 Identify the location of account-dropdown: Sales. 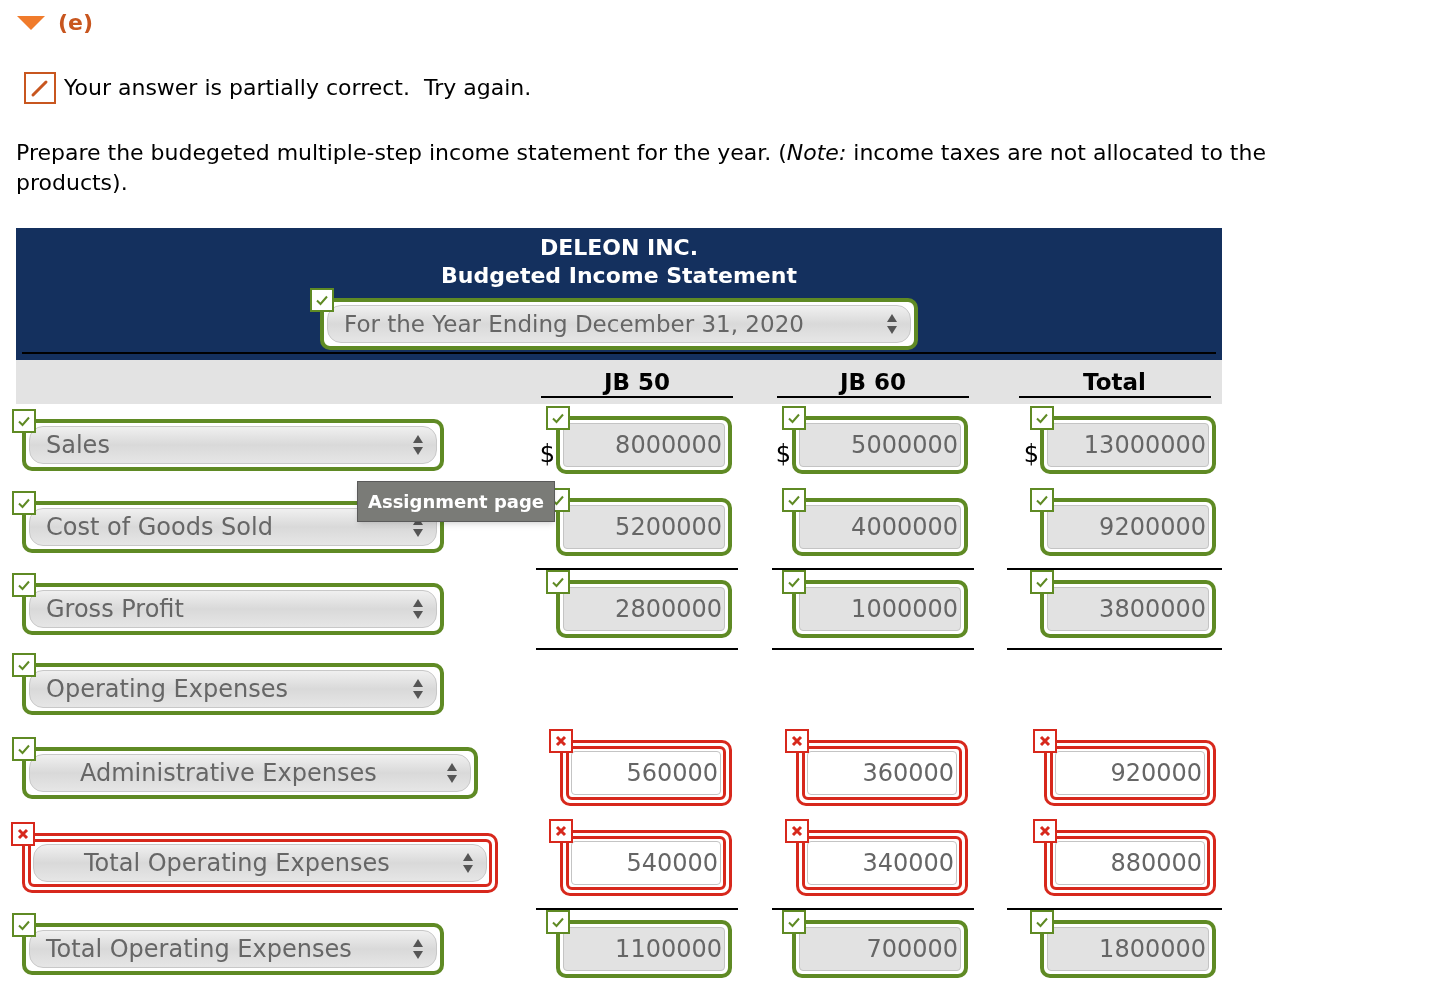
(233, 445).